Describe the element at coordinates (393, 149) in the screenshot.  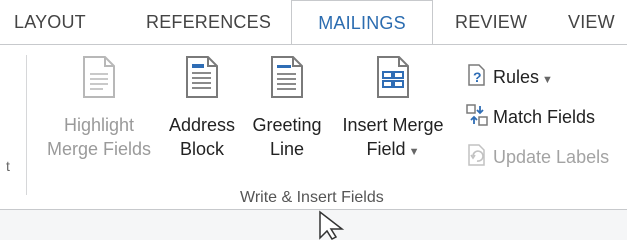
I see `button-label-line2: Field ▼` at that location.